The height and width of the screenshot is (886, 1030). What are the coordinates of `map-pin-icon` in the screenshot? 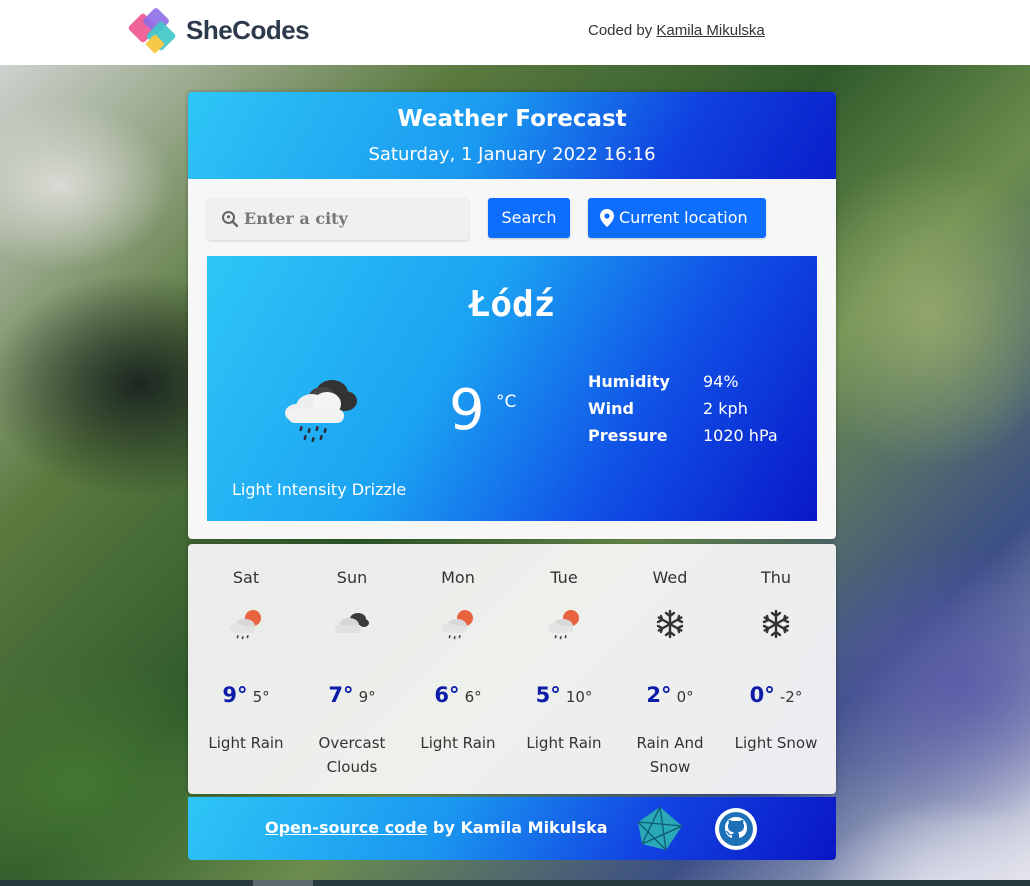 It's located at (607, 218).